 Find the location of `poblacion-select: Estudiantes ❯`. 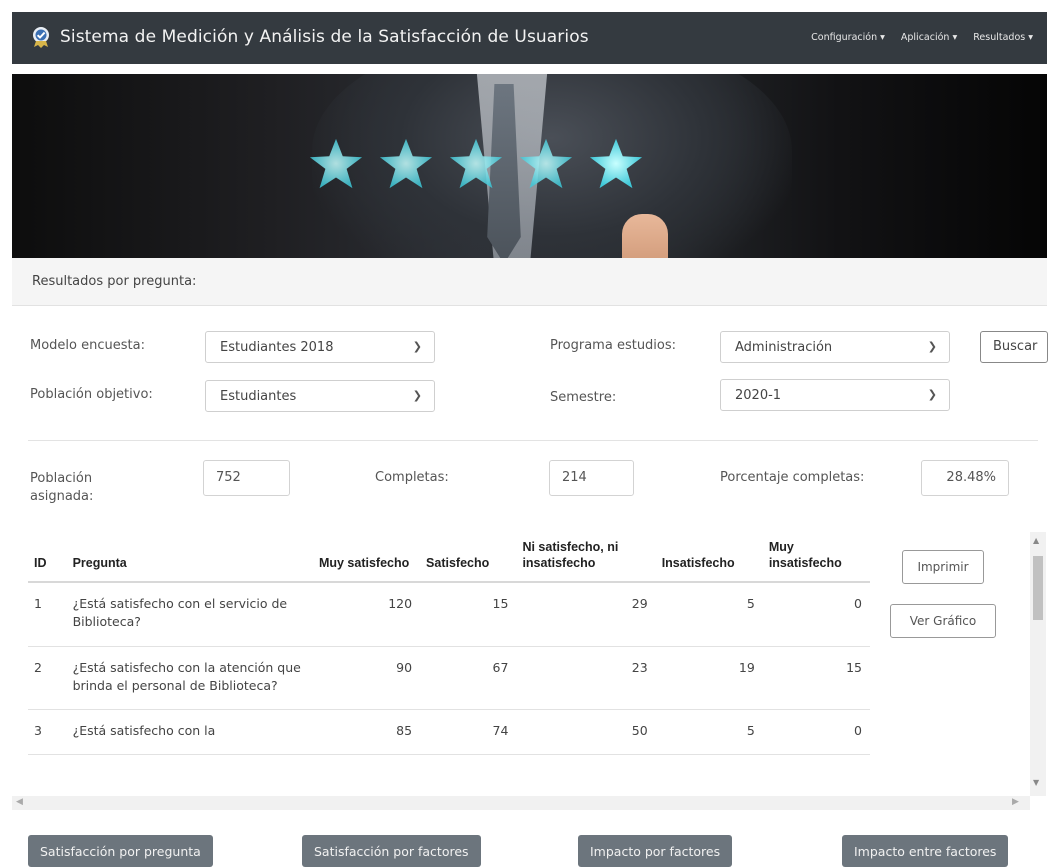

poblacion-select: Estudiantes ❯ is located at coordinates (320, 396).